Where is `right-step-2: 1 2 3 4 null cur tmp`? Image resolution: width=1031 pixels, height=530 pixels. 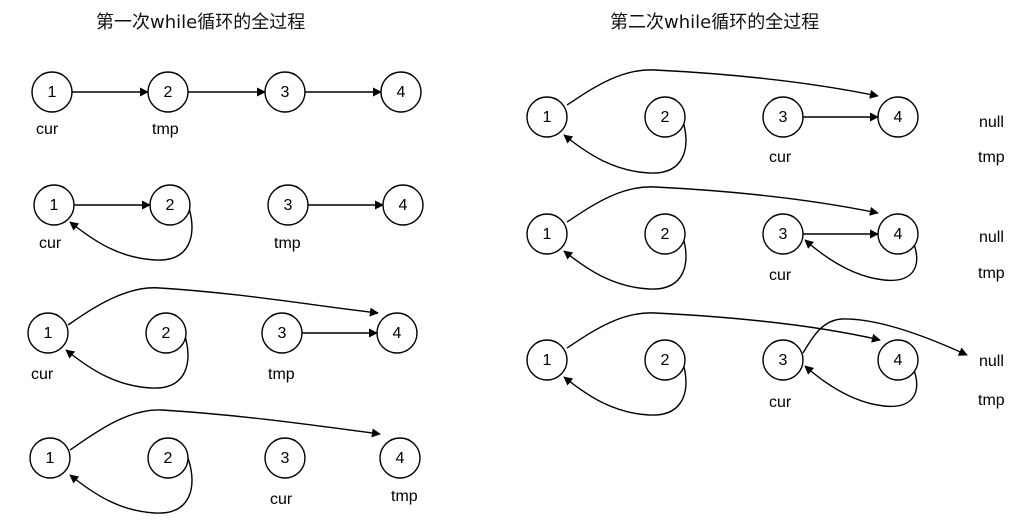
right-step-2: 1 2 3 4 null cur tmp is located at coordinates (765, 238).